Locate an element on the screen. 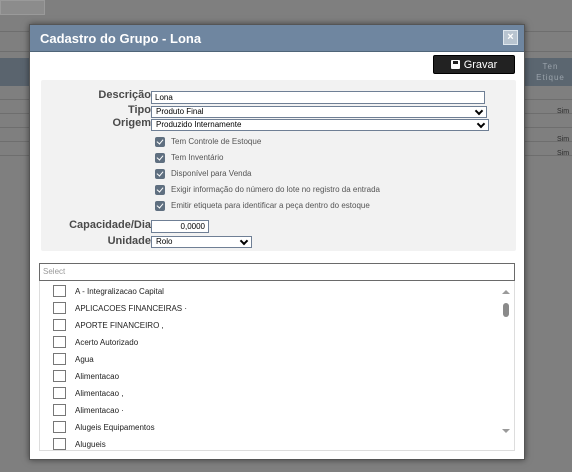 The image size is (572, 472). list-item: Alimentacao · is located at coordinates (88, 410).